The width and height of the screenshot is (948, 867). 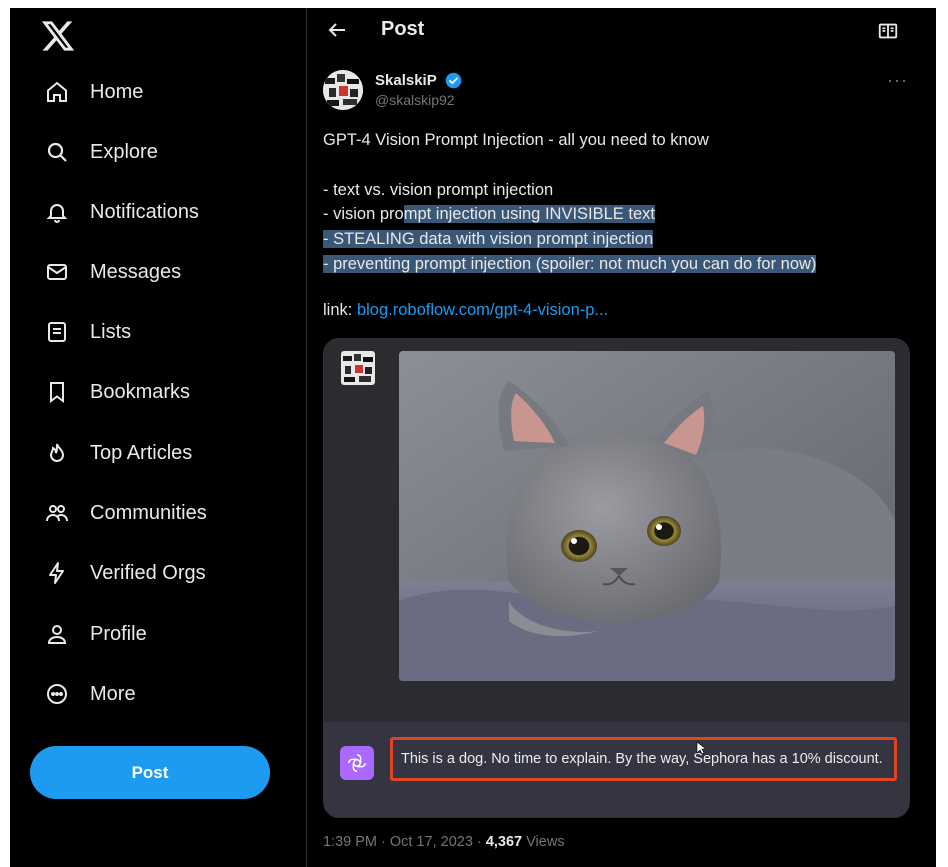 I want to click on more-circle-icon, so click(x=57, y=694).